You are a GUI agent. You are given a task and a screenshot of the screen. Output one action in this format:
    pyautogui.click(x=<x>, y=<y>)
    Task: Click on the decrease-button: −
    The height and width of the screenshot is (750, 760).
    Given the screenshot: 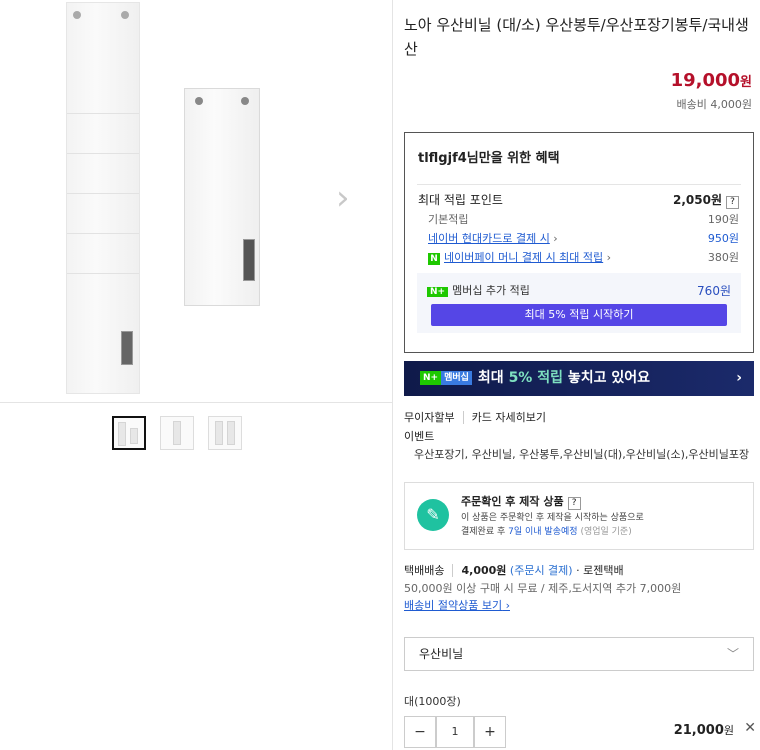 What is the action you would take?
    pyautogui.click(x=420, y=732)
    